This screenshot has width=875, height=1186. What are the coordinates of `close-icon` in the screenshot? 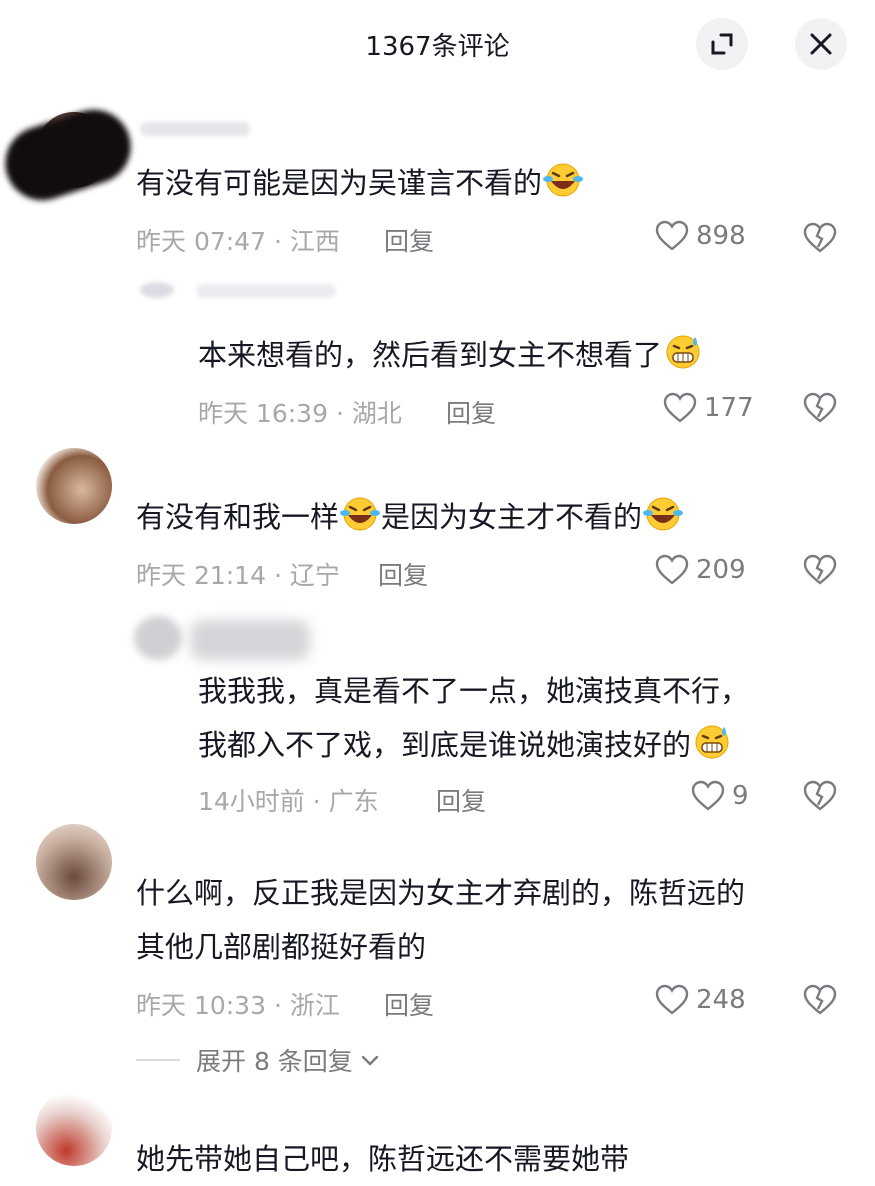 It's located at (821, 44).